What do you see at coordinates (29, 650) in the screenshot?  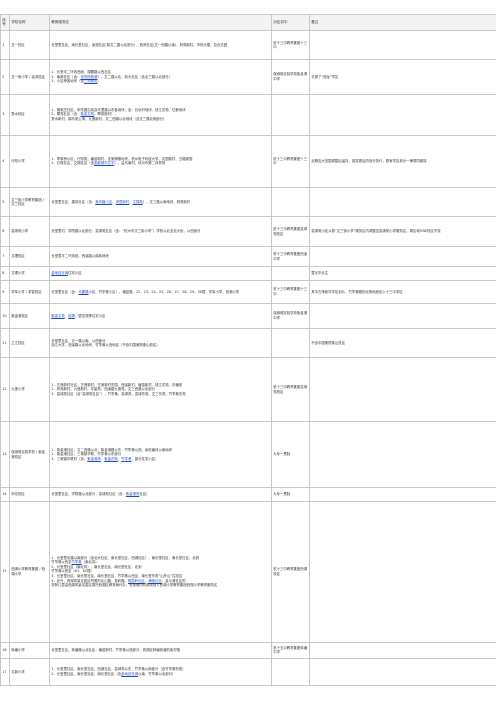 I see `campus-name: 转塘小学` at bounding box center [29, 650].